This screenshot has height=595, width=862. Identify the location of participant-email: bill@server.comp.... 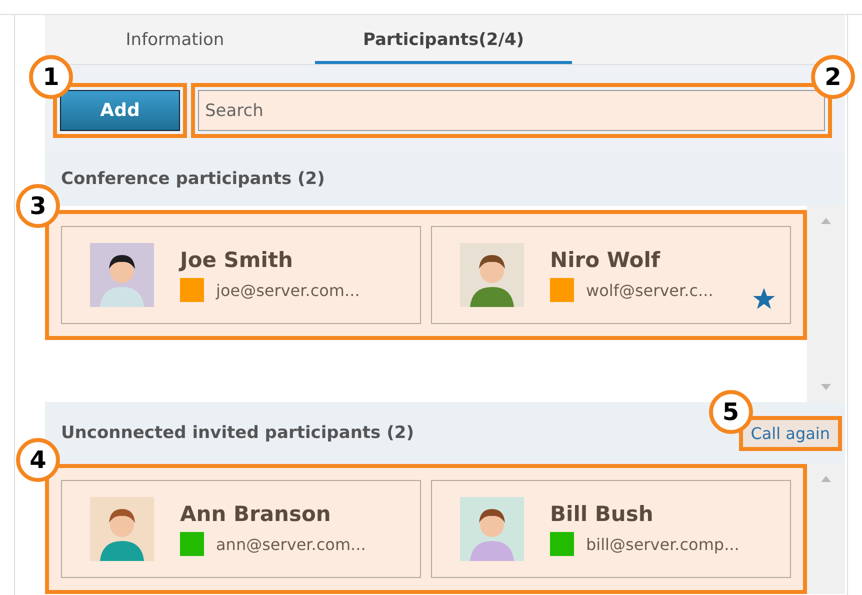
(663, 544).